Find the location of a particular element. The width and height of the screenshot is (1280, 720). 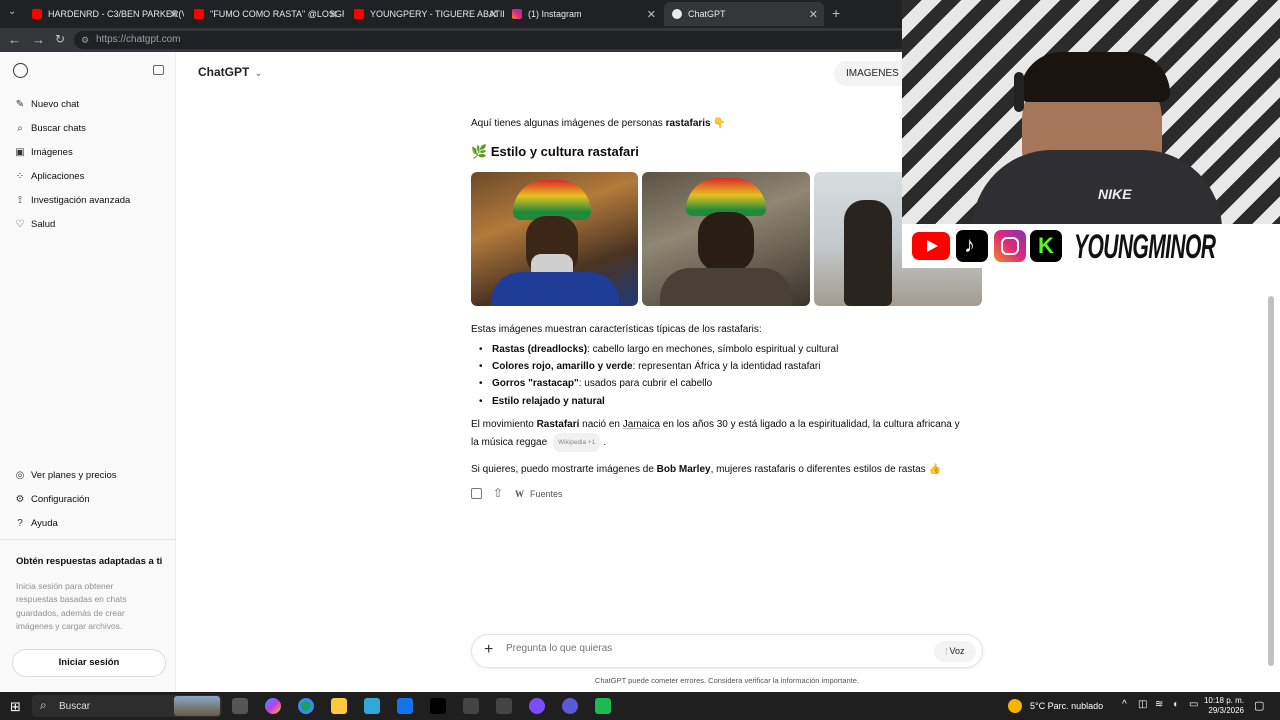

promo-line: Inicia sesión para obtener is located at coordinates (65, 586).